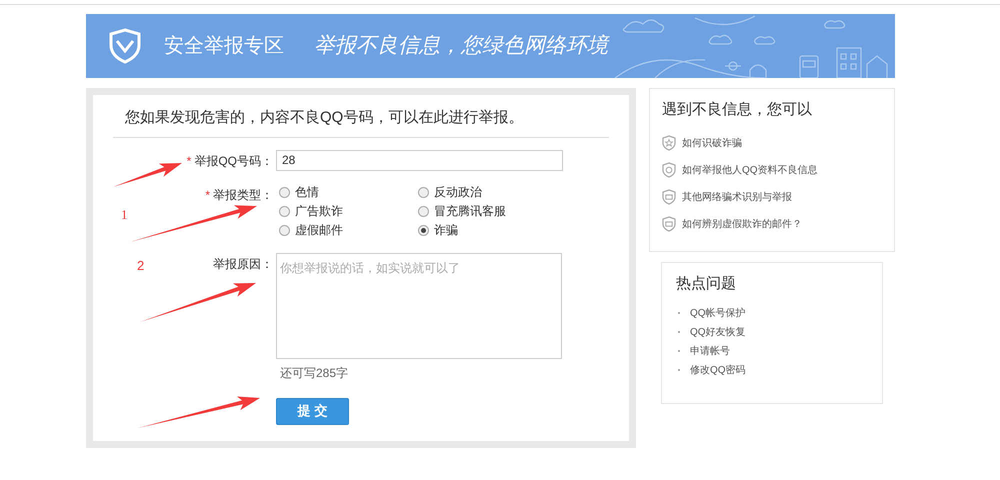  What do you see at coordinates (315, 373) in the screenshot?
I see `character-counter: 还可写285字` at bounding box center [315, 373].